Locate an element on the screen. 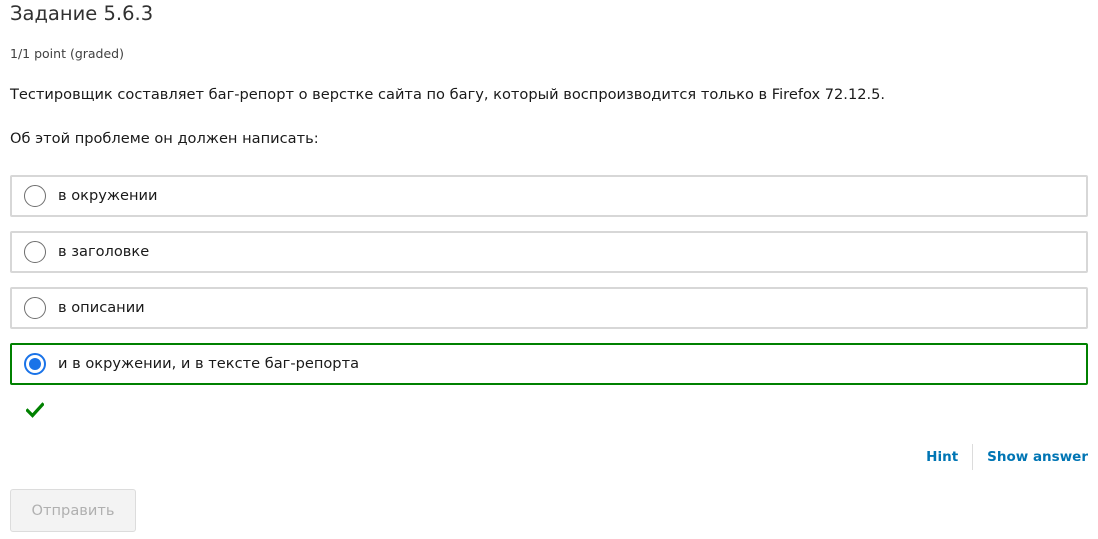  checkmark-icon is located at coordinates (35, 410).